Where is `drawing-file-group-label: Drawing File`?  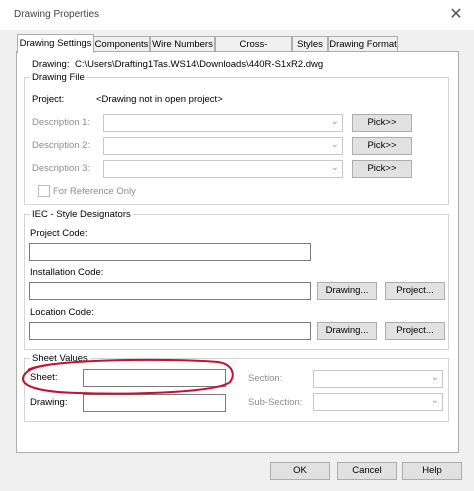 drawing-file-group-label: Drawing File is located at coordinates (58, 77).